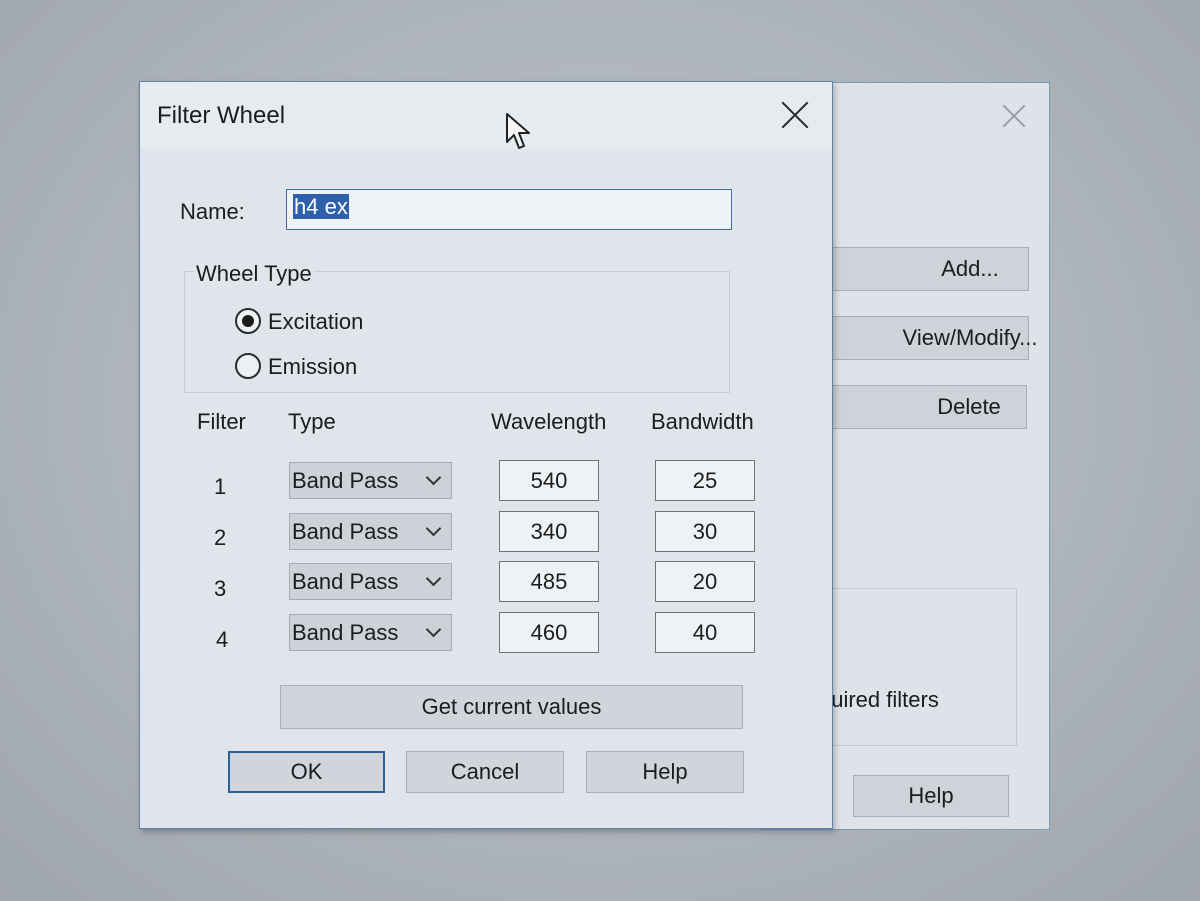 This screenshot has width=1200, height=901. I want to click on get-current-values-button: Get current values, so click(511, 707).